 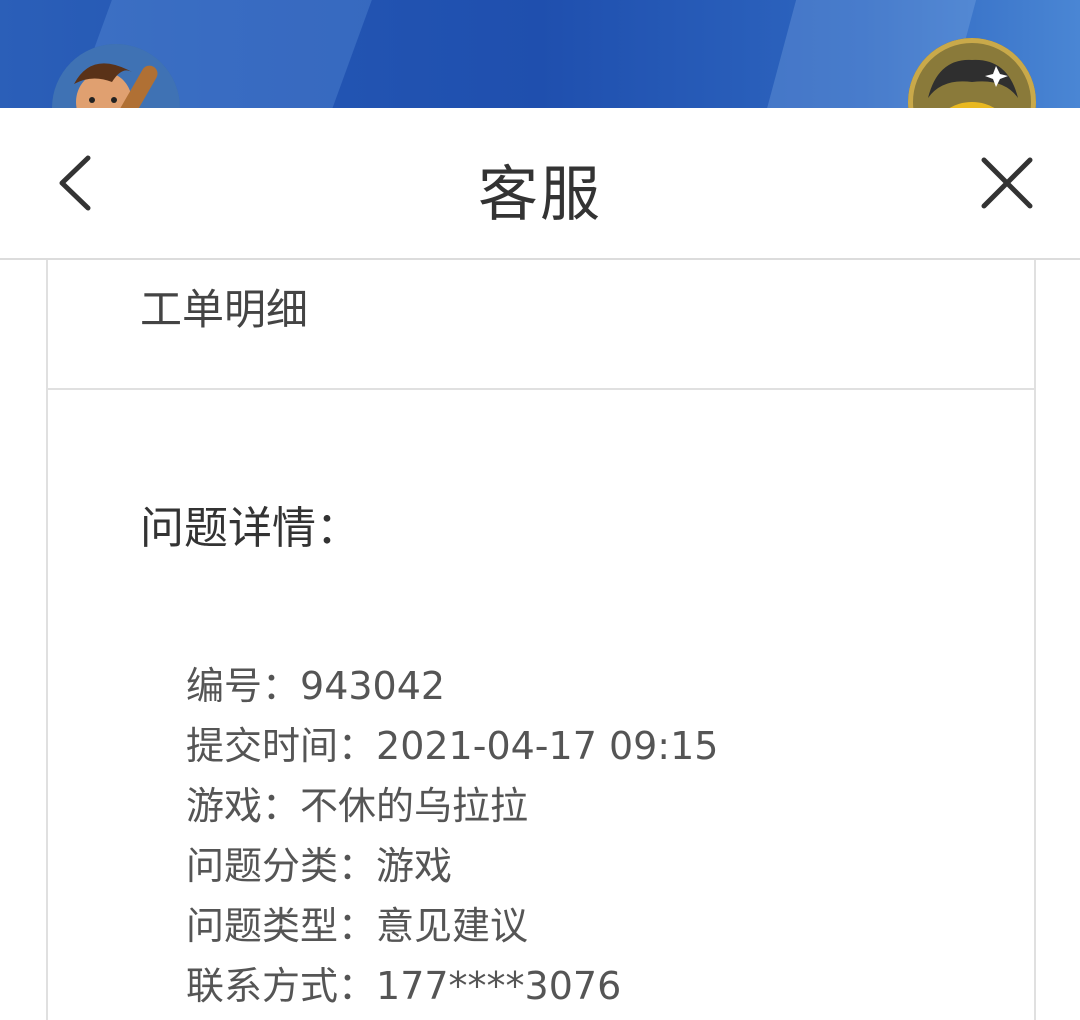 I want to click on detail-value: 2021-04-17 09:15, so click(x=547, y=746).